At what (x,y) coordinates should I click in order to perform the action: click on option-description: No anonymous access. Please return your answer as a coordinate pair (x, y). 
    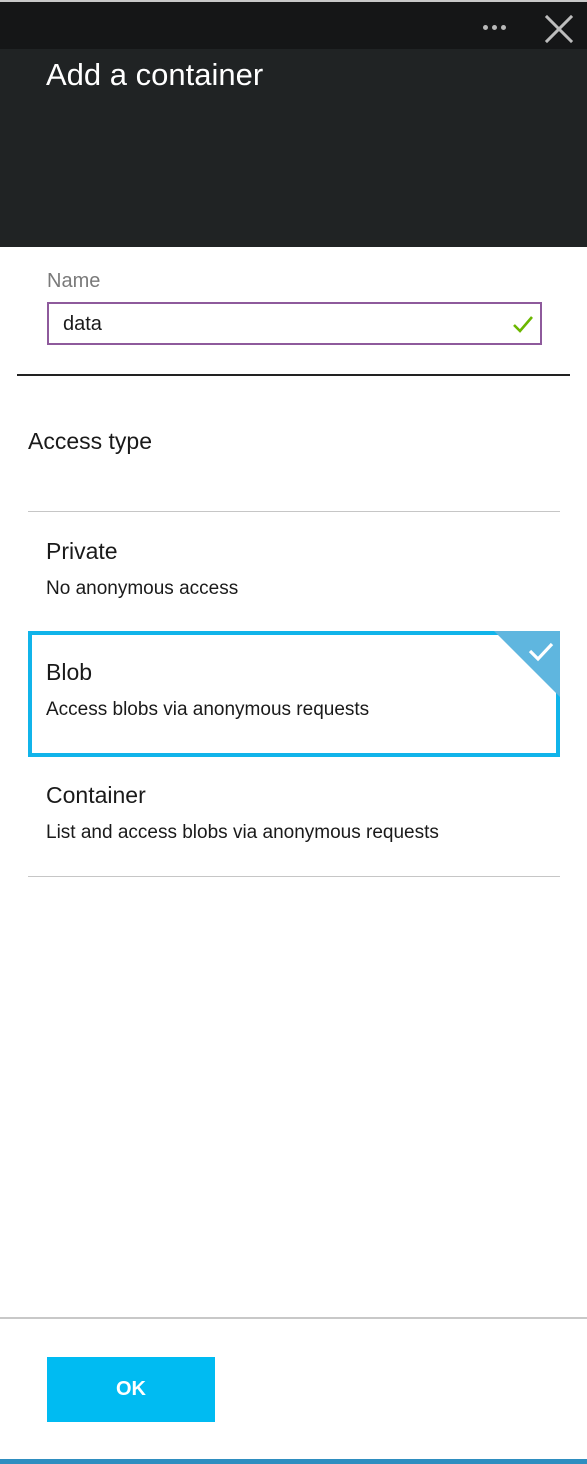
    Looking at the image, I should click on (142, 588).